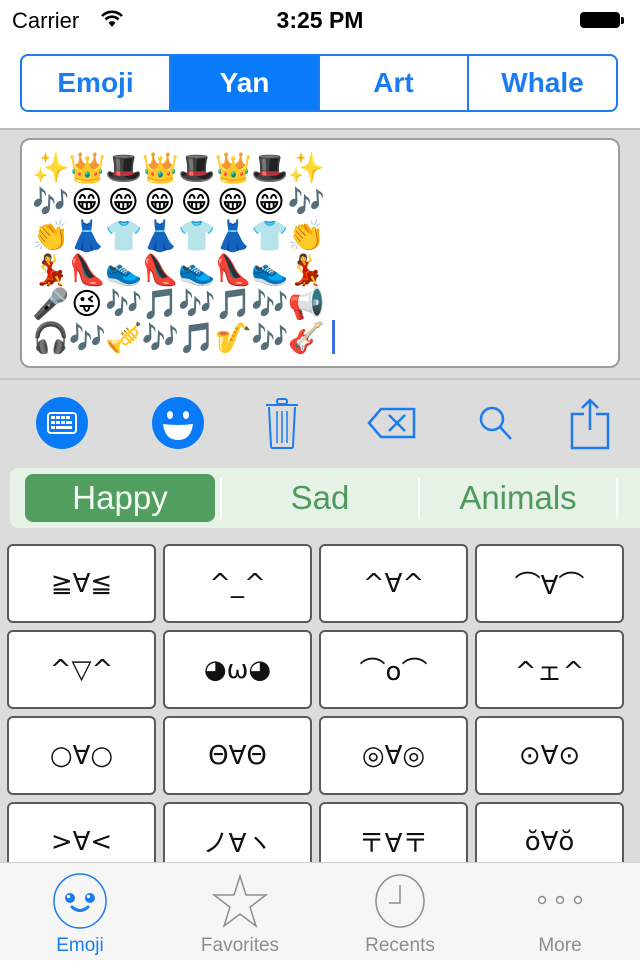 Image resolution: width=640 pixels, height=961 pixels. I want to click on keyboard-icon, so click(62, 423).